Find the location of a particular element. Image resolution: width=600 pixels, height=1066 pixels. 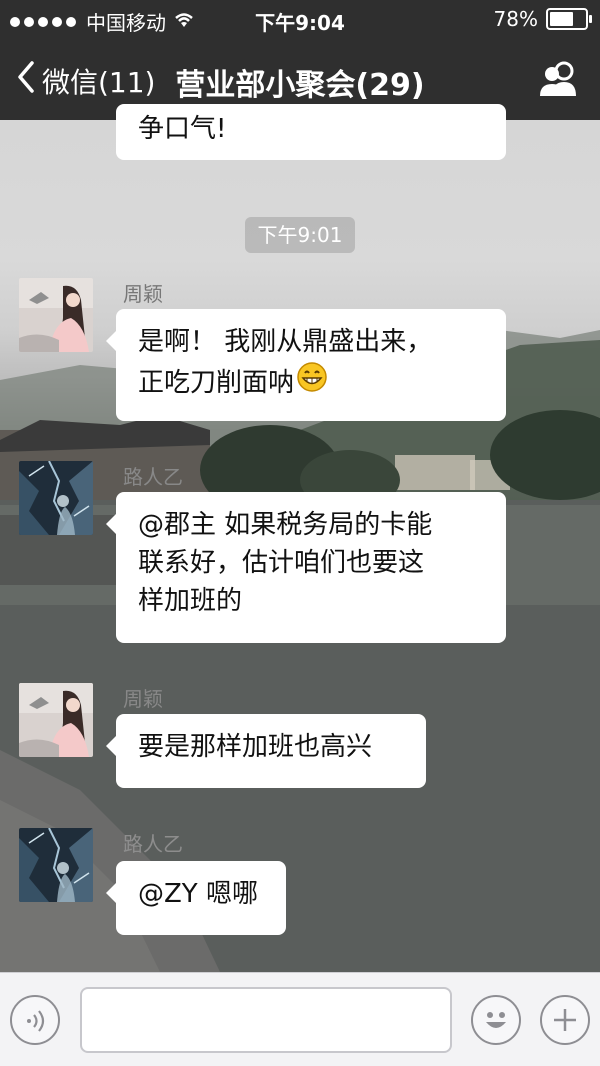

grin-emoji-icon is located at coordinates (312, 382).